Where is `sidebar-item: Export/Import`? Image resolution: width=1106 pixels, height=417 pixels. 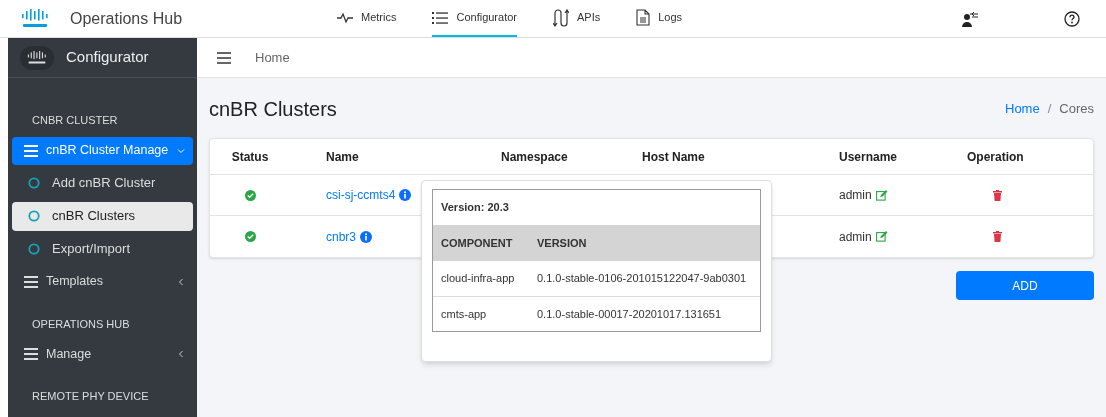 sidebar-item: Export/Import is located at coordinates (102, 249).